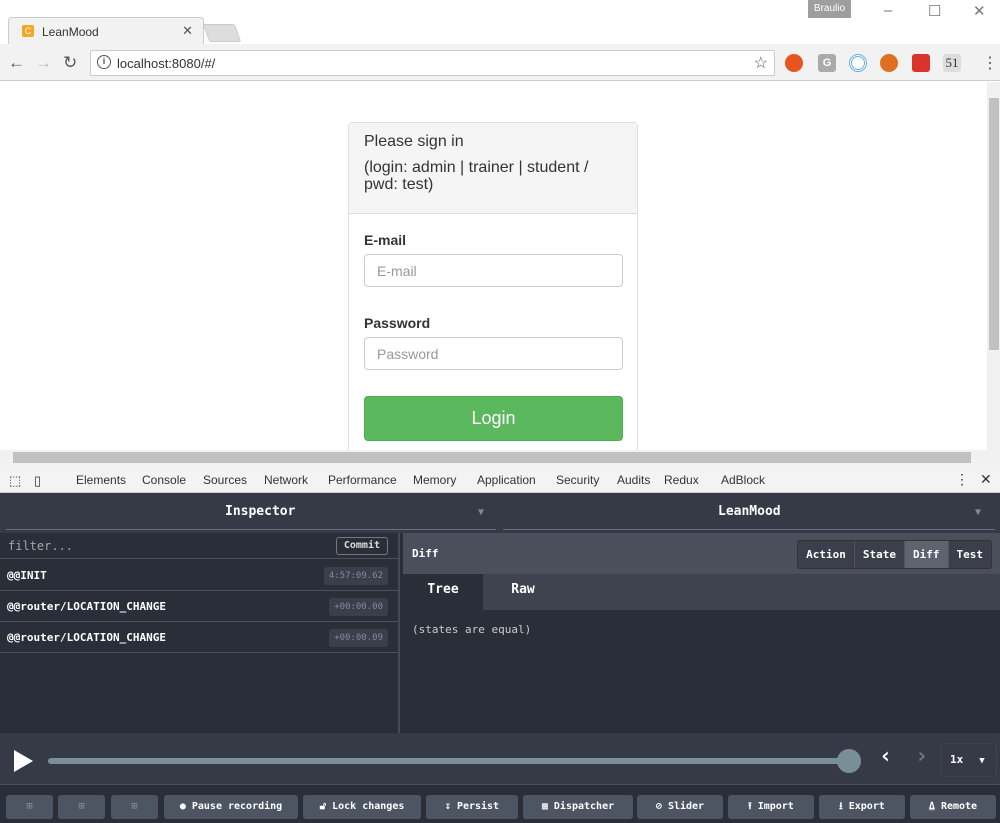 The height and width of the screenshot is (823, 1000). What do you see at coordinates (934, 806) in the screenshot?
I see `antenna-icon: ⍙` at bounding box center [934, 806].